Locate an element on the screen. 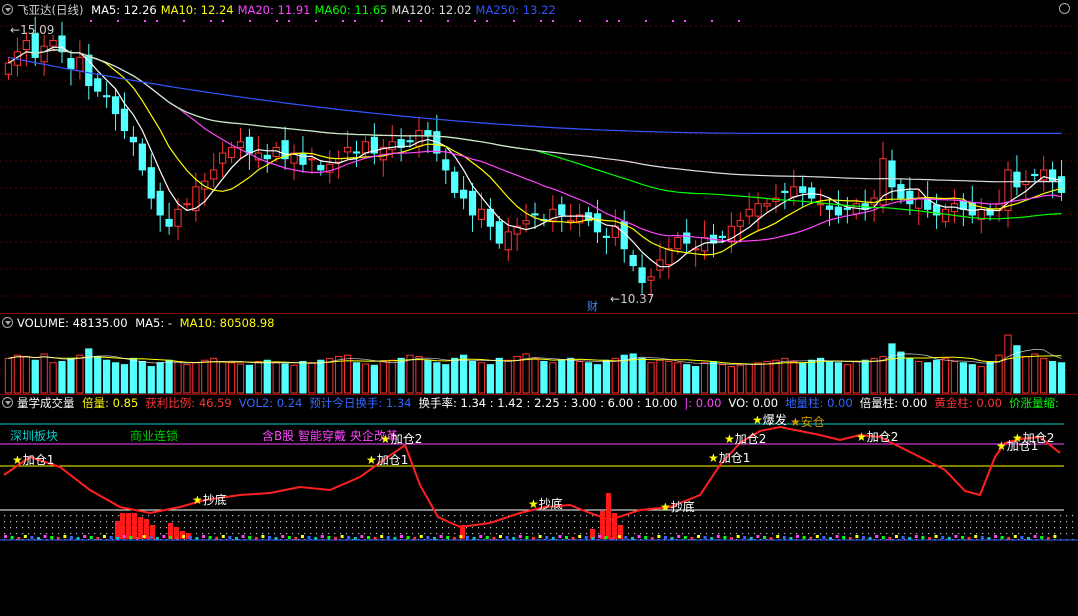  star-icon: ★ is located at coordinates (665, 507).